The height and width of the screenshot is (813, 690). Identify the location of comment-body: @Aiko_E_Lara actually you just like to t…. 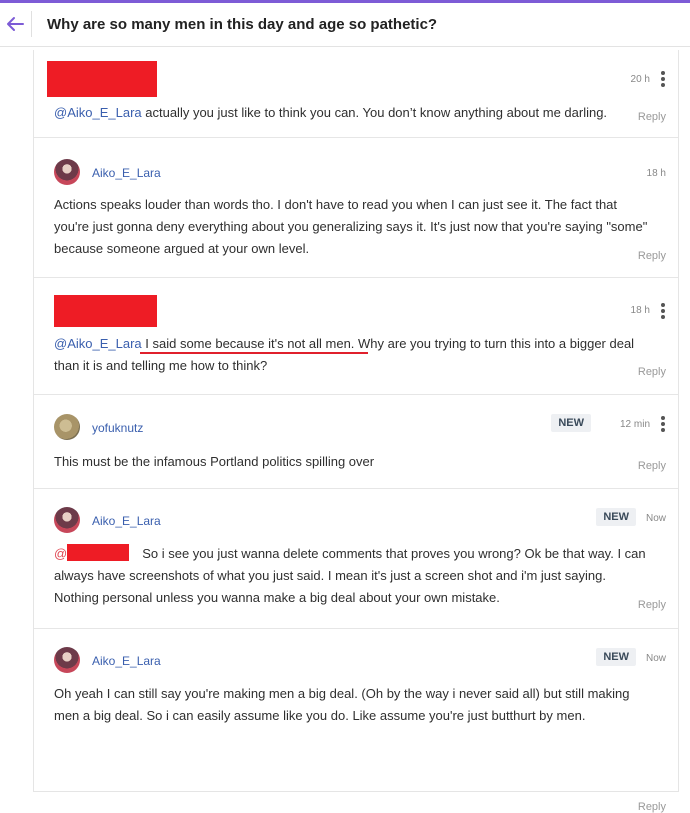
(331, 112).